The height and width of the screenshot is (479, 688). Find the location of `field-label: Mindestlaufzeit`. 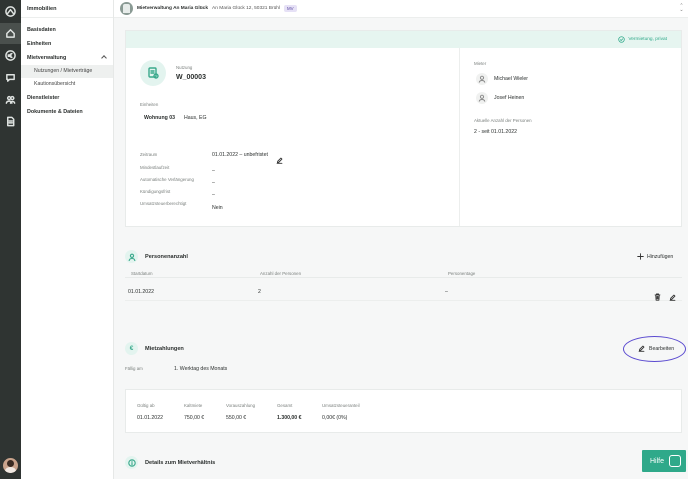

field-label: Mindestlaufzeit is located at coordinates (155, 167).